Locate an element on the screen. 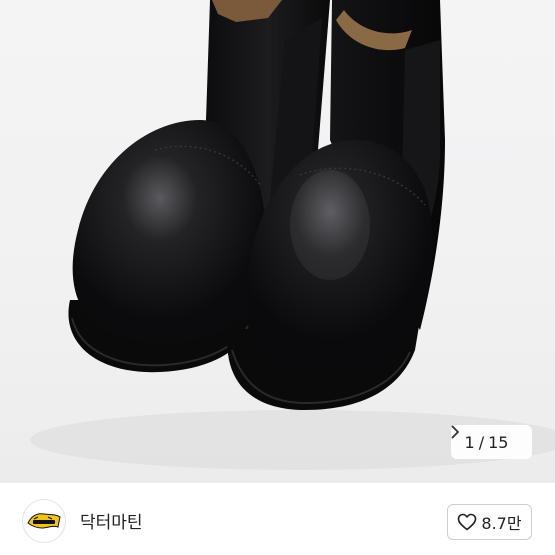 The width and height of the screenshot is (555, 555). image-pager: 1 / 15 is located at coordinates (491, 442).